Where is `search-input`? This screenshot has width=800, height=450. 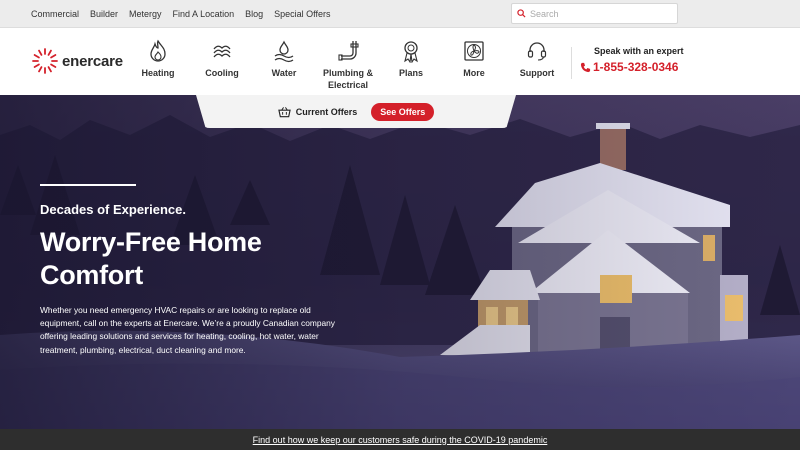
search-input is located at coordinates (600, 13).